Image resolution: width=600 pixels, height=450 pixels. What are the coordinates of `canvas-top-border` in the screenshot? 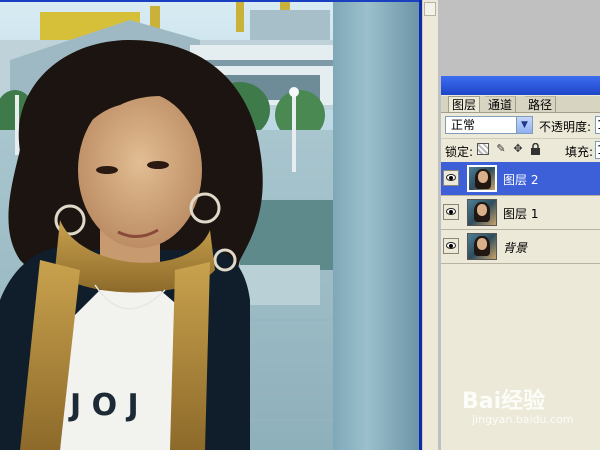 It's located at (211, 1).